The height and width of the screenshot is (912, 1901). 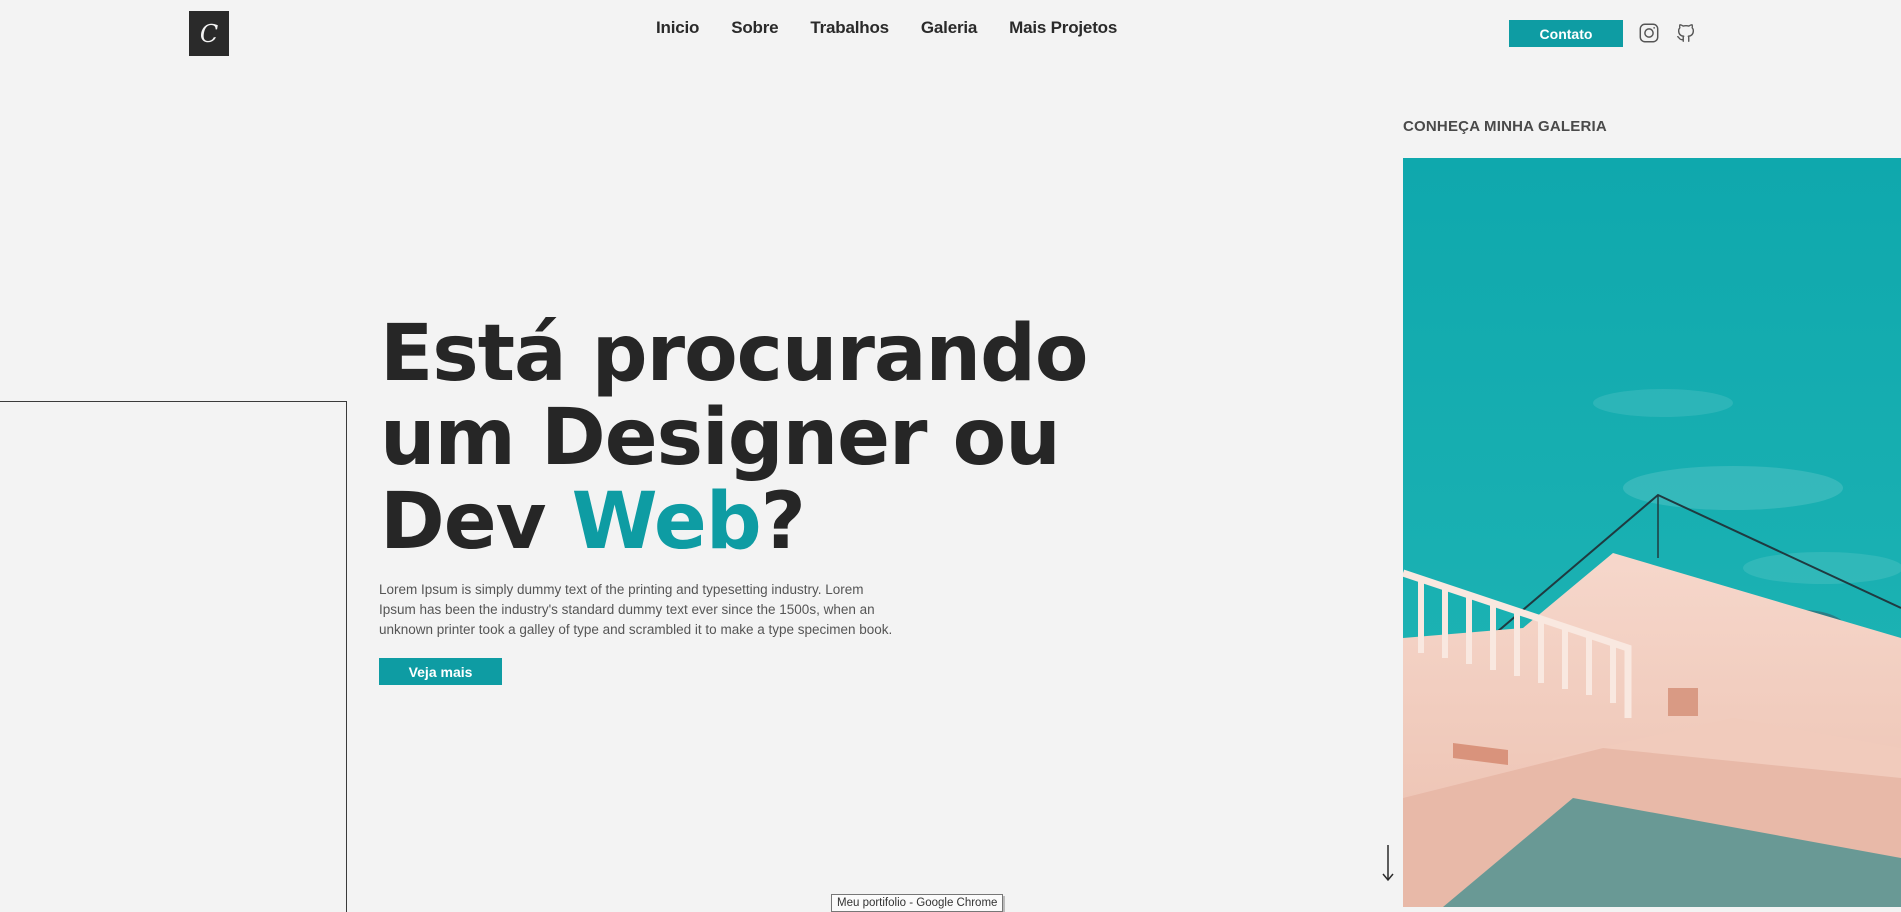 What do you see at coordinates (677, 28) in the screenshot?
I see `nav-item-inicio: Inicio` at bounding box center [677, 28].